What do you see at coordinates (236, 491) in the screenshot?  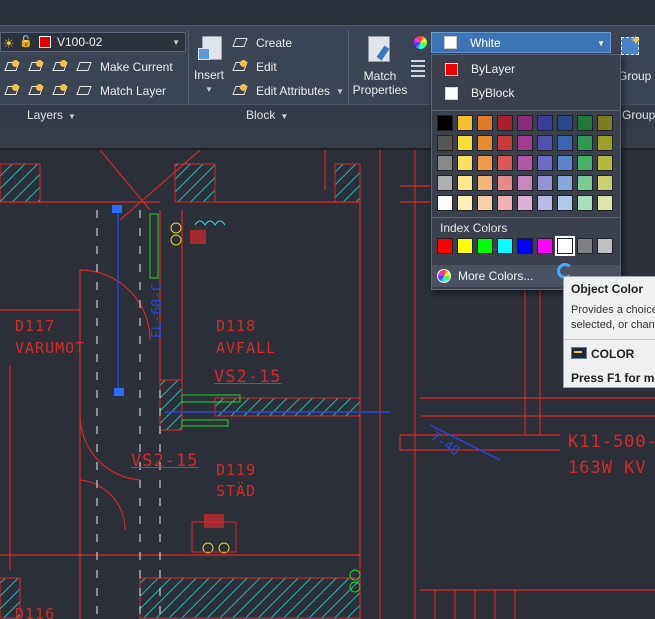 I see `room-name-stad: STÄD` at bounding box center [236, 491].